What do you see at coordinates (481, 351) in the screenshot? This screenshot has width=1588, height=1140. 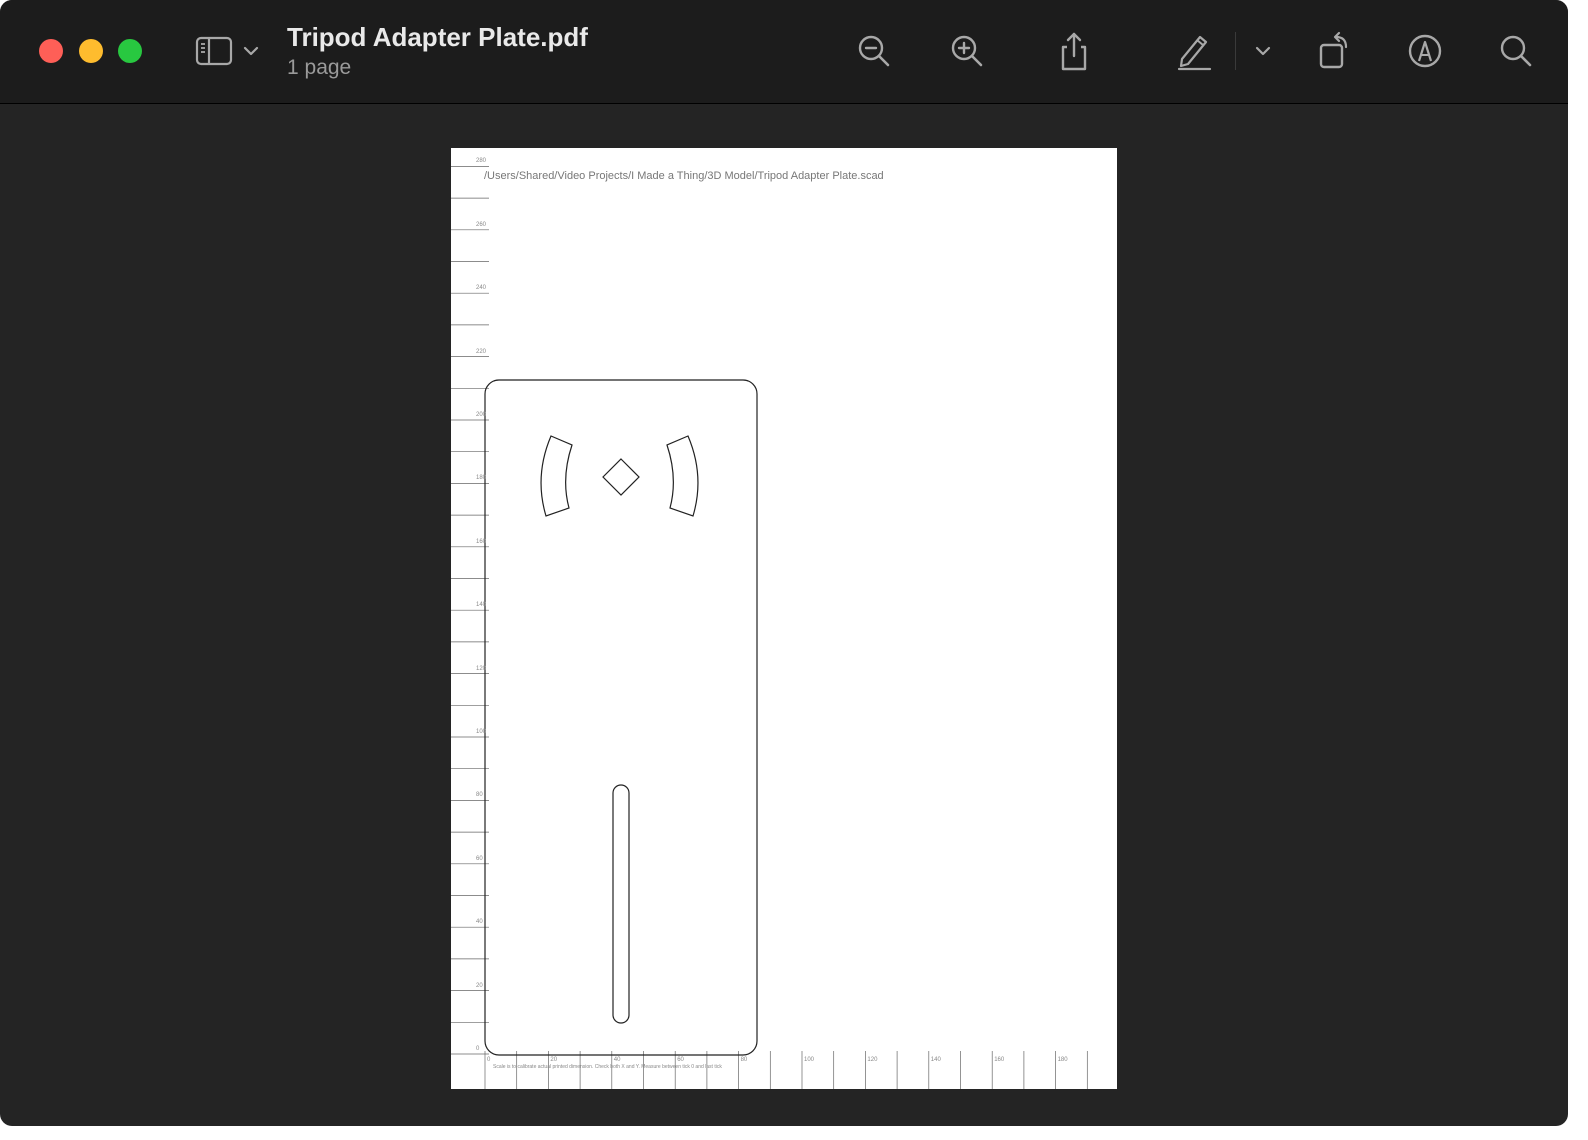 I see `ruler-label: 220` at bounding box center [481, 351].